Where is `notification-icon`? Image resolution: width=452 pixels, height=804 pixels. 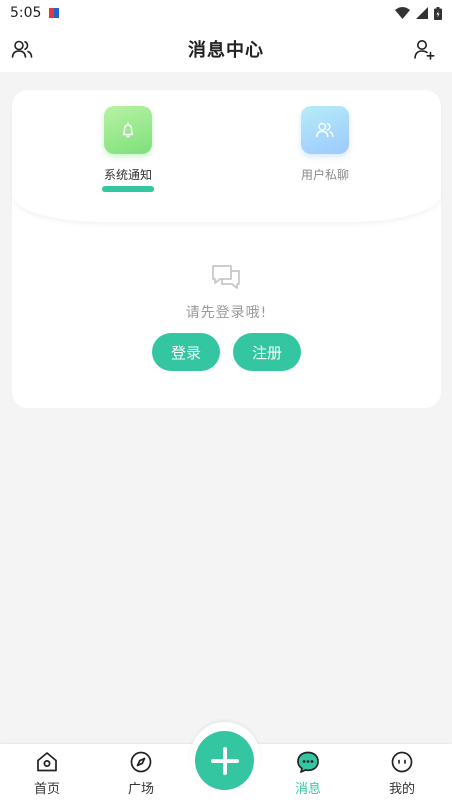 notification-icon is located at coordinates (54, 13).